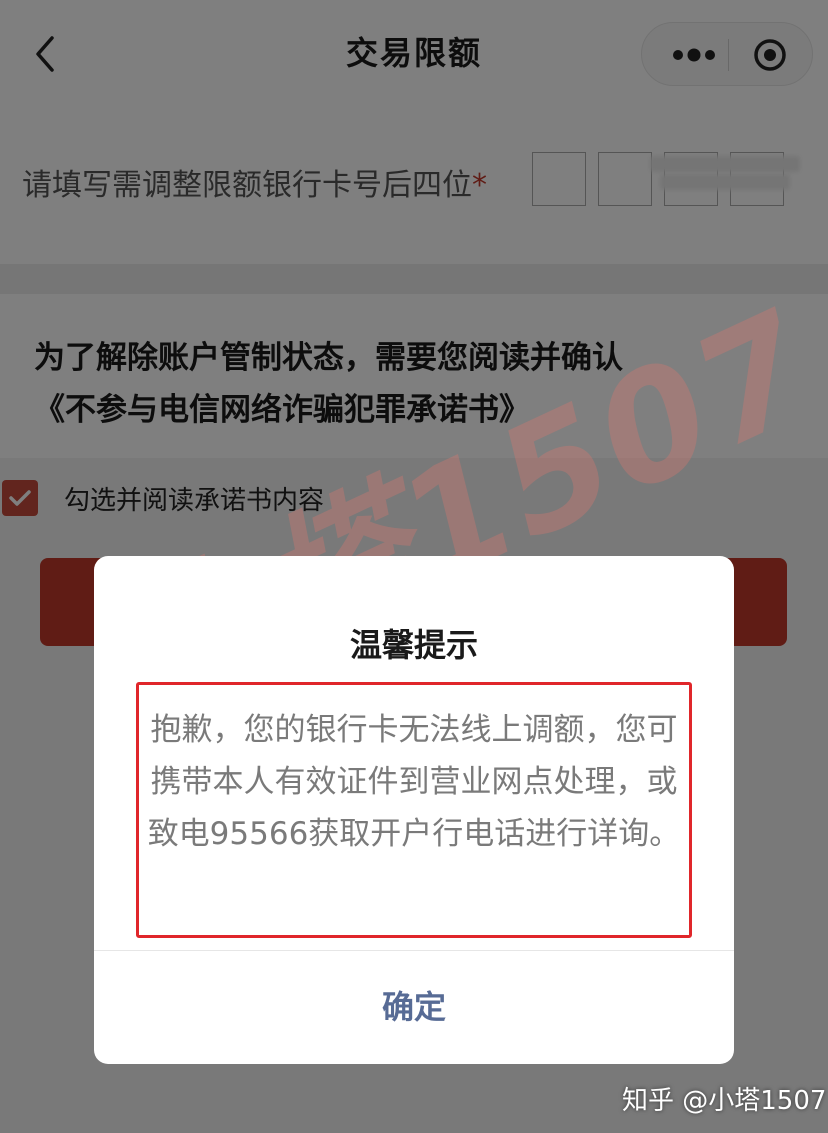 The height and width of the screenshot is (1133, 828). I want to click on dialog-title: 温馨提示, so click(413, 645).